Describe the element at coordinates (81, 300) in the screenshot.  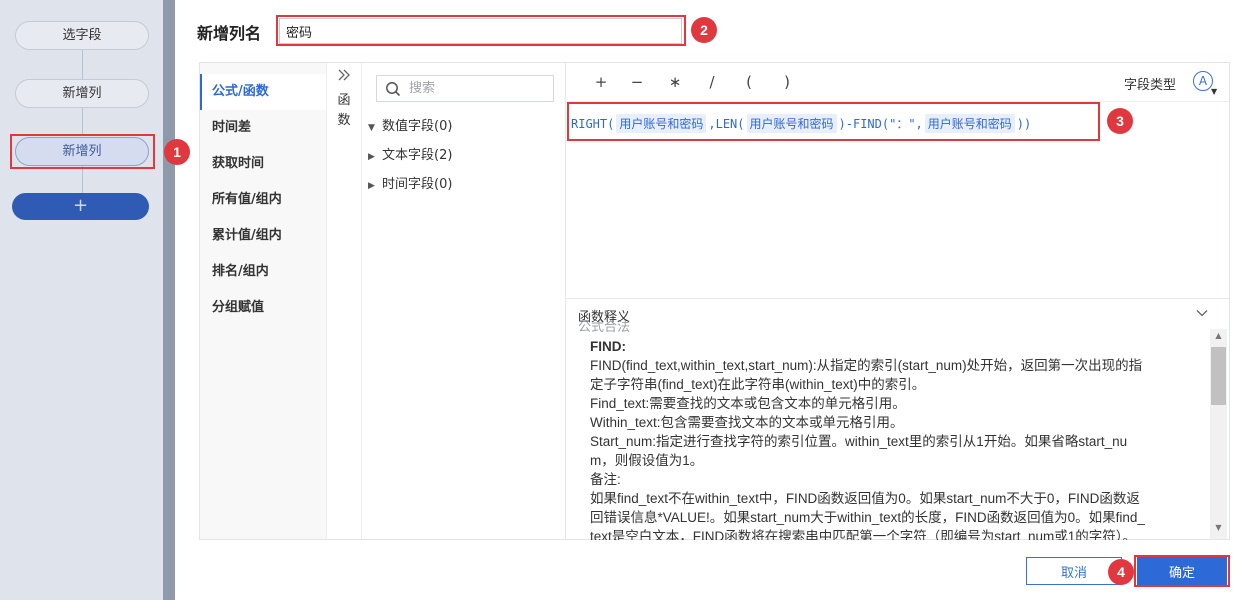
I see `step-sidebar: 选字段 新增列 新增列 +` at that location.